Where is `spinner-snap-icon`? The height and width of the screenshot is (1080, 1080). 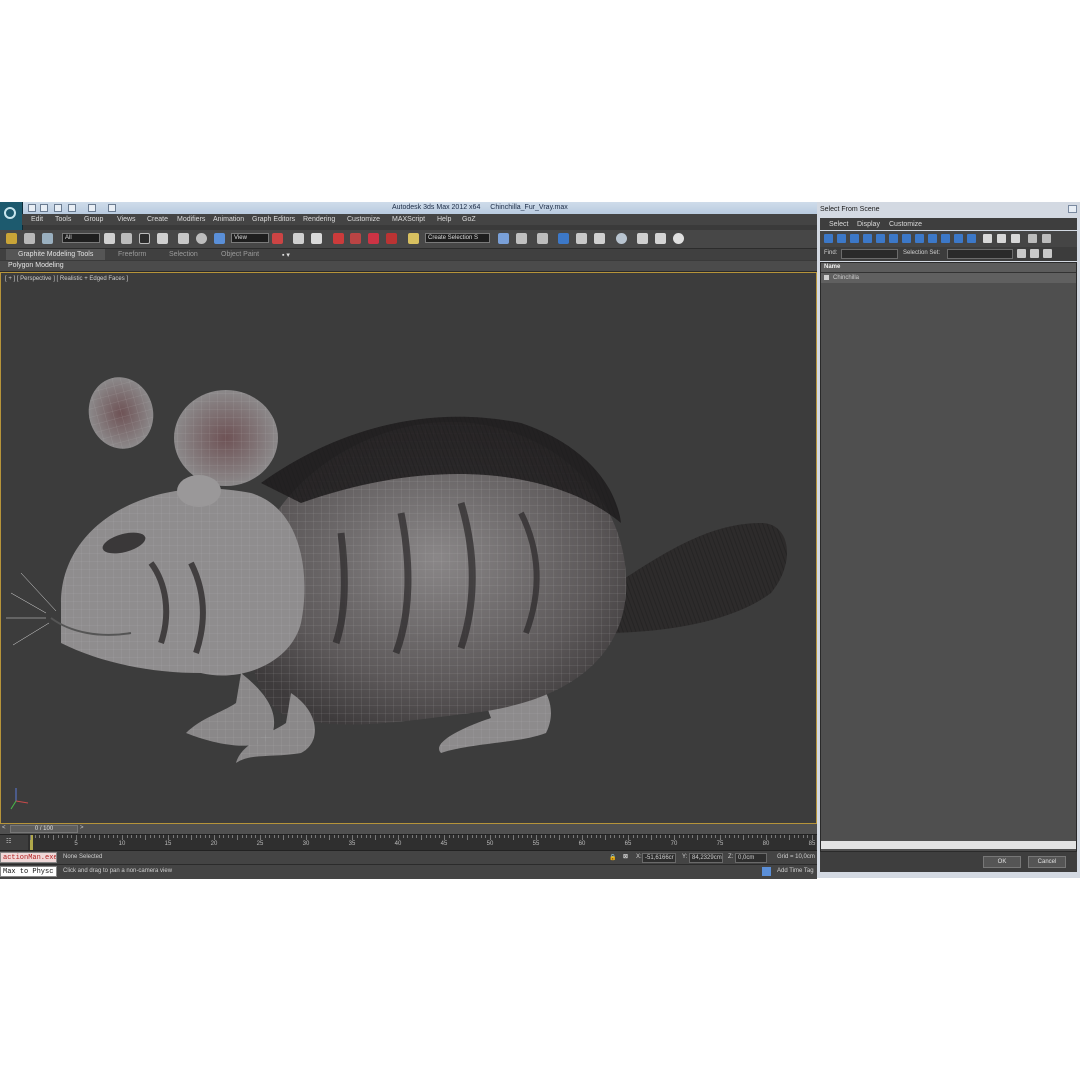
spinner-snap-icon is located at coordinates (391, 238).